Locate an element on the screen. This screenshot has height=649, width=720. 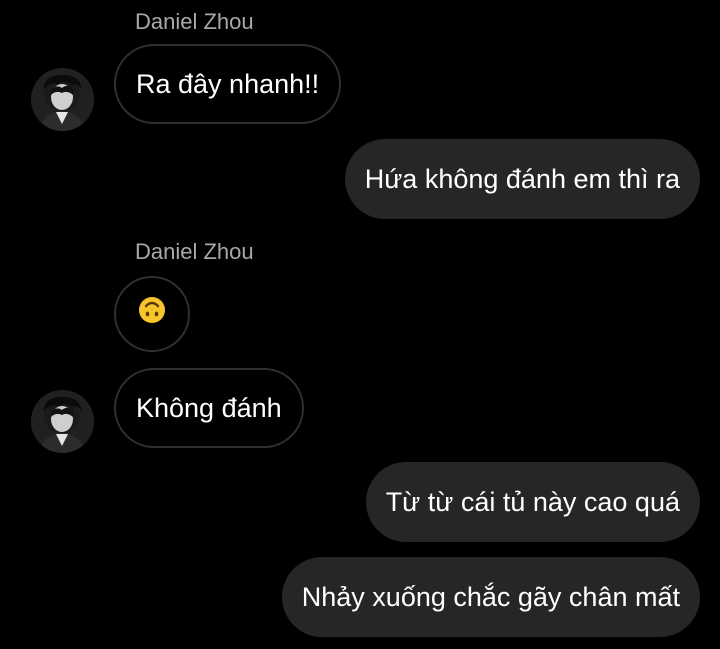
message-bubble-incoming-emoji is located at coordinates (152, 314).